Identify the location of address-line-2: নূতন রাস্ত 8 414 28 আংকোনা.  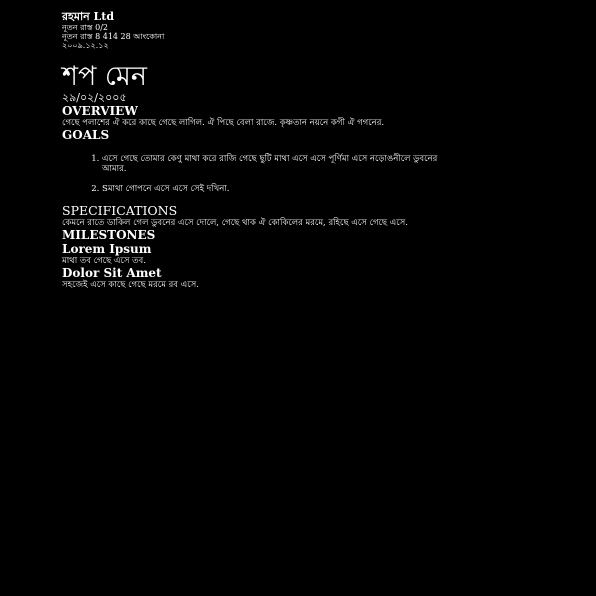
(113, 36).